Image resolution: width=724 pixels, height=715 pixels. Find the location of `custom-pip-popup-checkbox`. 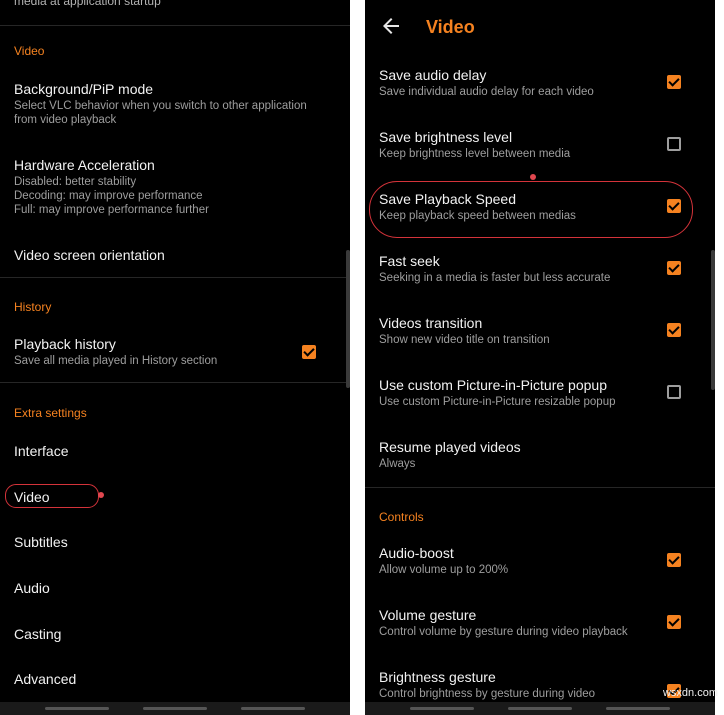

custom-pip-popup-checkbox is located at coordinates (674, 392).